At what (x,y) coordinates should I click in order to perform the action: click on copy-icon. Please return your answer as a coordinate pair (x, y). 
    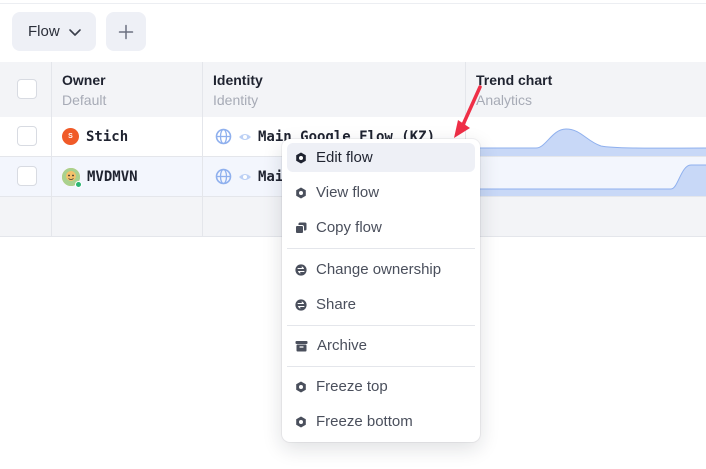
    Looking at the image, I should click on (301, 228).